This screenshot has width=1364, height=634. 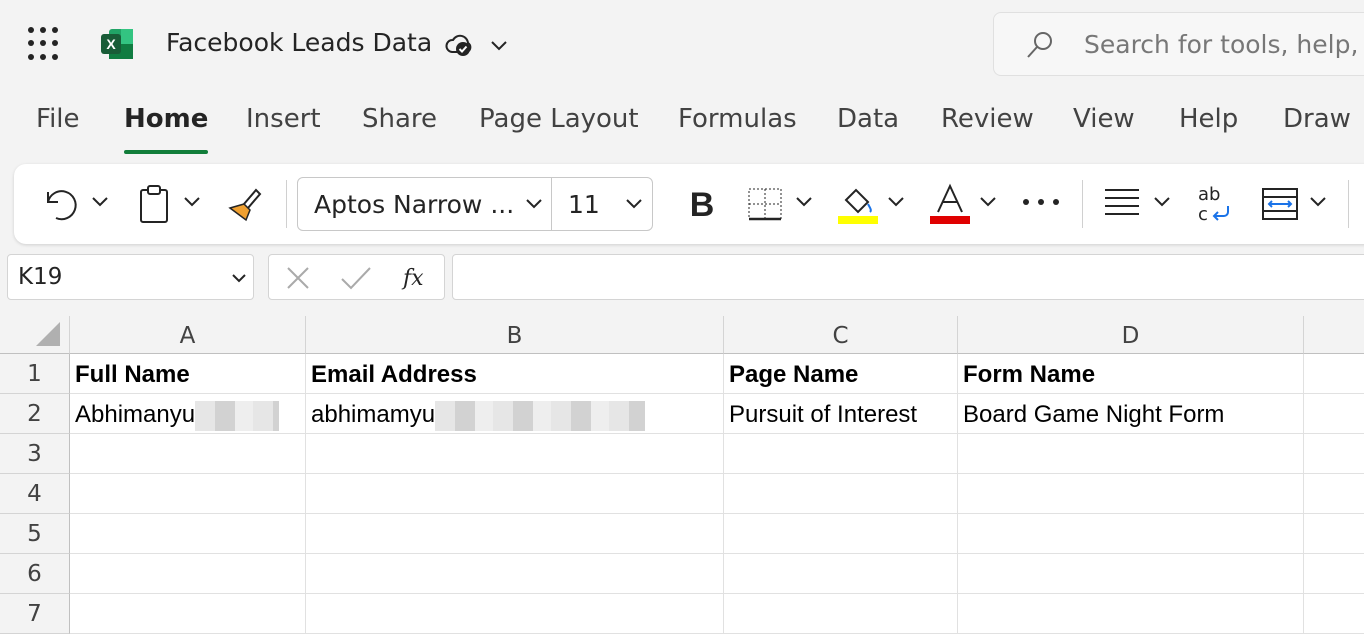 What do you see at coordinates (1334, 534) in the screenshot?
I see `cell-e5` at bounding box center [1334, 534].